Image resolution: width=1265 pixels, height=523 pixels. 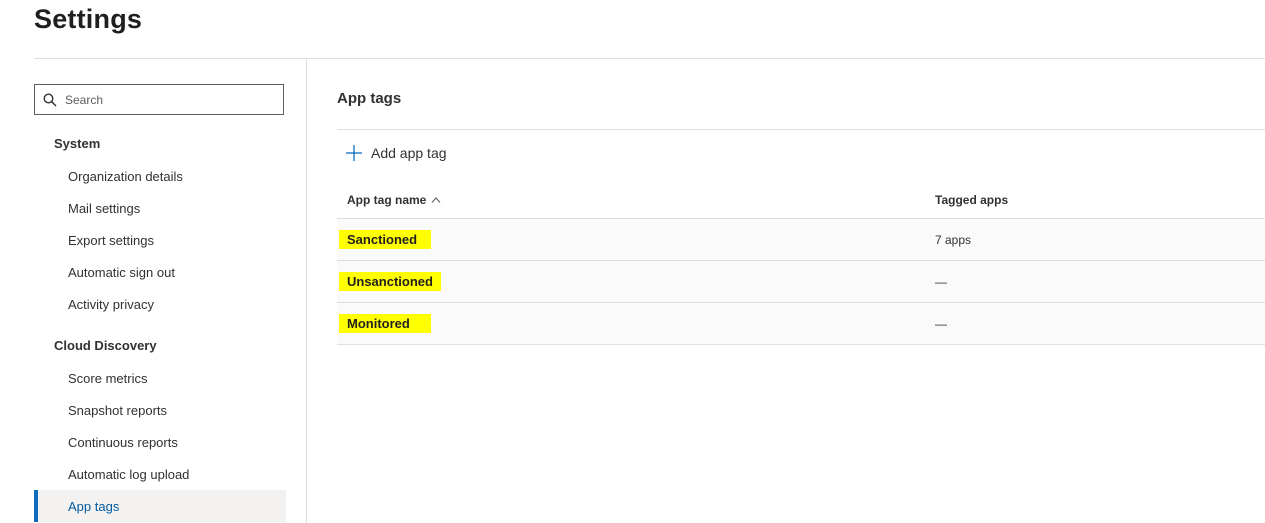 I want to click on sidebar-item-organization-details: Organization details, so click(x=160, y=176).